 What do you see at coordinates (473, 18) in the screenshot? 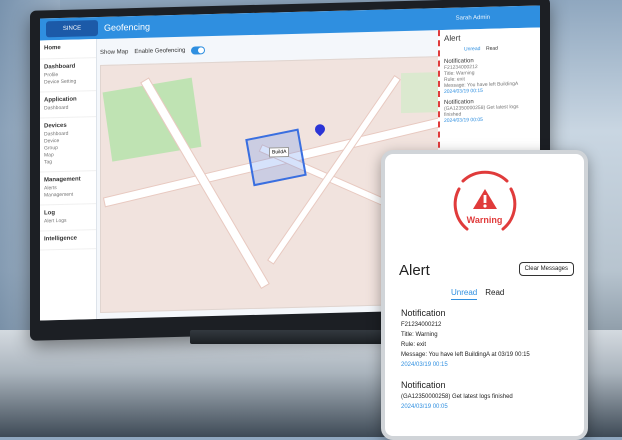
I see `user-name: Sarah Admin` at bounding box center [473, 18].